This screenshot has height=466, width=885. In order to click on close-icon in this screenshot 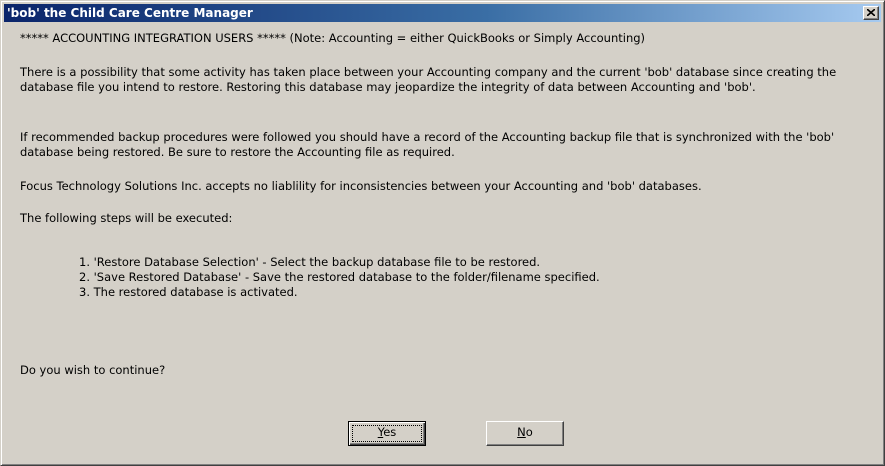, I will do `click(871, 12)`.